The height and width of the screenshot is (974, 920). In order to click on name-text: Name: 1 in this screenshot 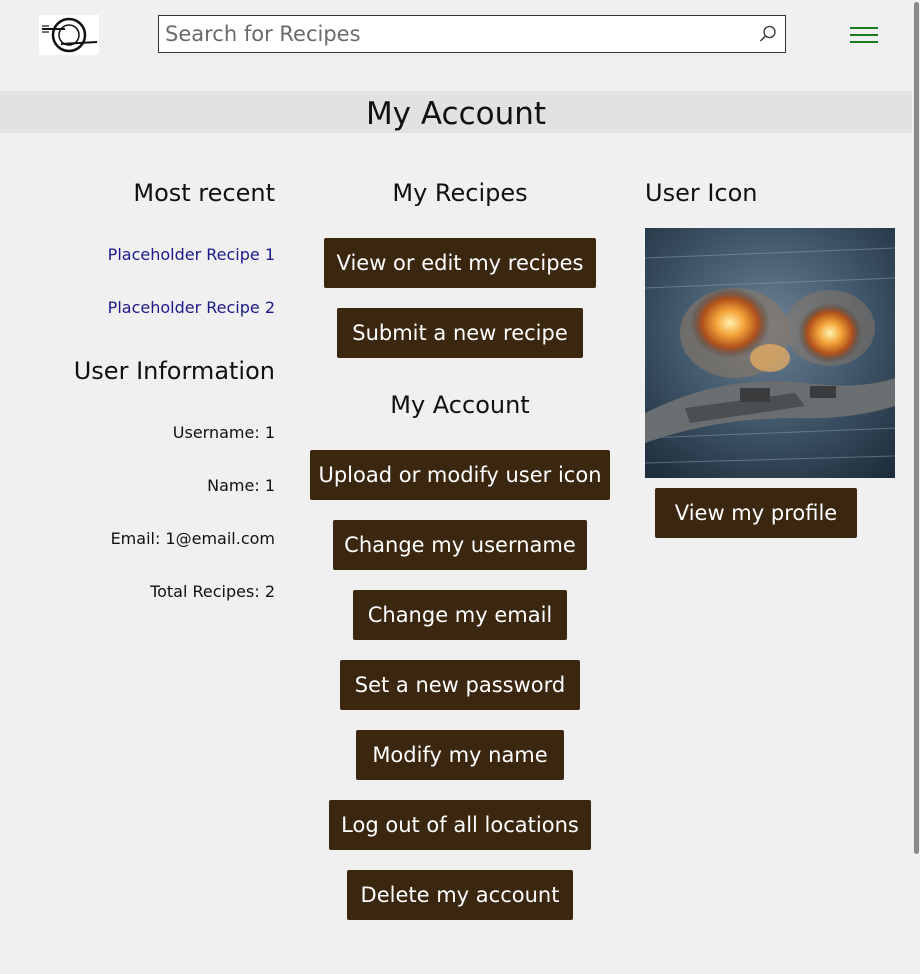, I will do `click(241, 485)`.